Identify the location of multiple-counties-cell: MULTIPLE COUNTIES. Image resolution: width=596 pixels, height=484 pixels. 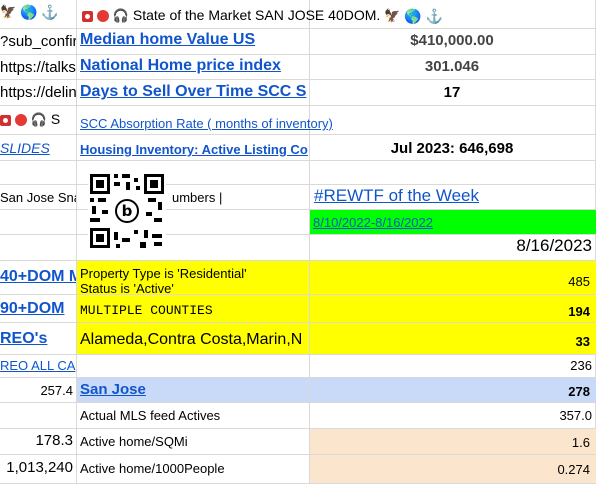
(193, 308).